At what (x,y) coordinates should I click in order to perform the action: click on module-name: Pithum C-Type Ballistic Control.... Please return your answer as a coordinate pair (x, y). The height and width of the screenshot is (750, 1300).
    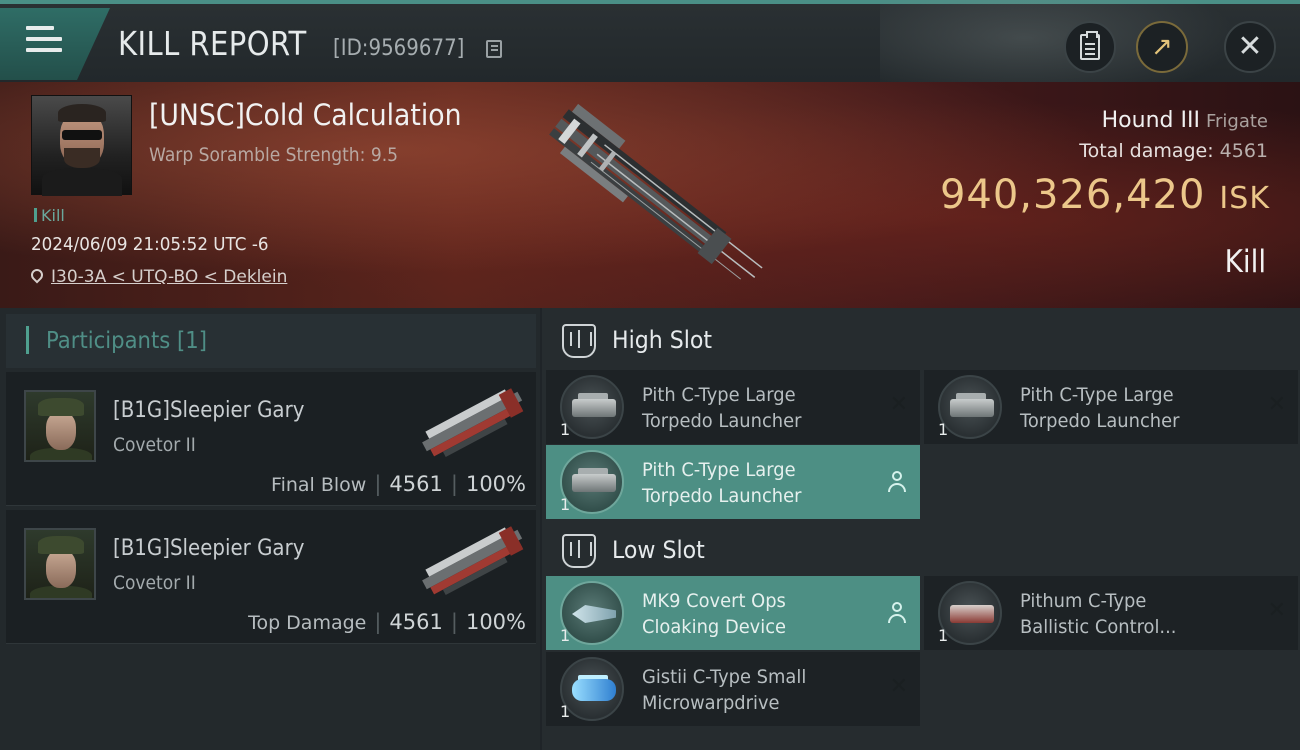
    Looking at the image, I should click on (1098, 614).